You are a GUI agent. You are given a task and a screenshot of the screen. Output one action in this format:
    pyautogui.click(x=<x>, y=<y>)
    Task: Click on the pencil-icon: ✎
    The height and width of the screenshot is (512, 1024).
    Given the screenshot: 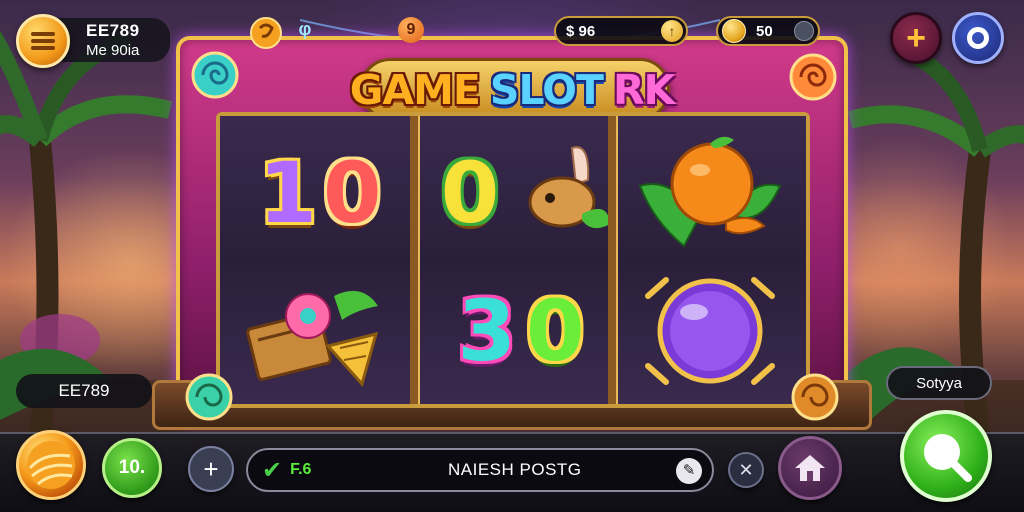 What is the action you would take?
    pyautogui.click(x=689, y=471)
    